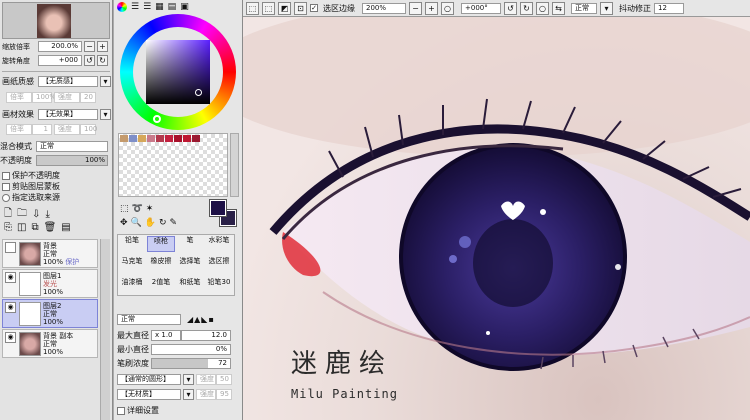 The image size is (750, 420). Describe the element at coordinates (8, 227) in the screenshot. I see `copy-layer-icon: ⎘` at that location.